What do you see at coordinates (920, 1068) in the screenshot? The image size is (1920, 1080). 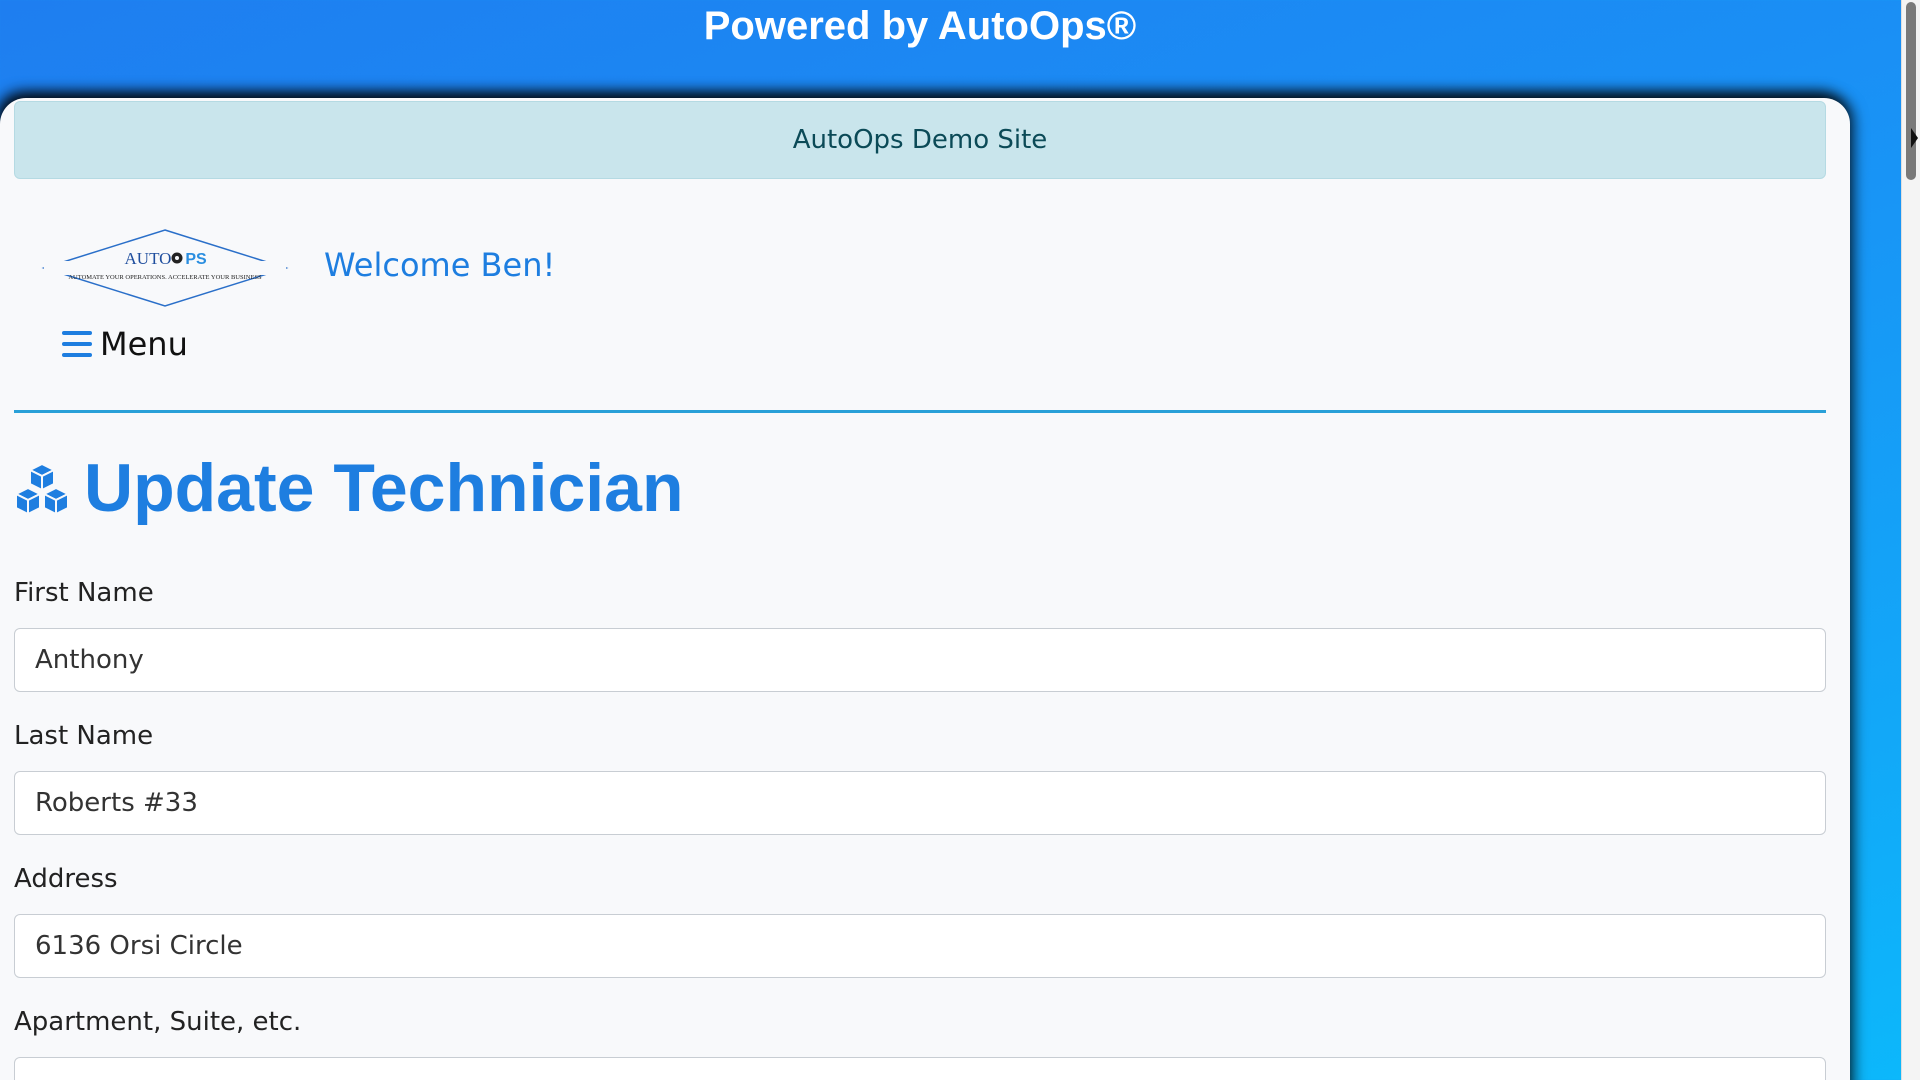 I see `apartment-input` at bounding box center [920, 1068].